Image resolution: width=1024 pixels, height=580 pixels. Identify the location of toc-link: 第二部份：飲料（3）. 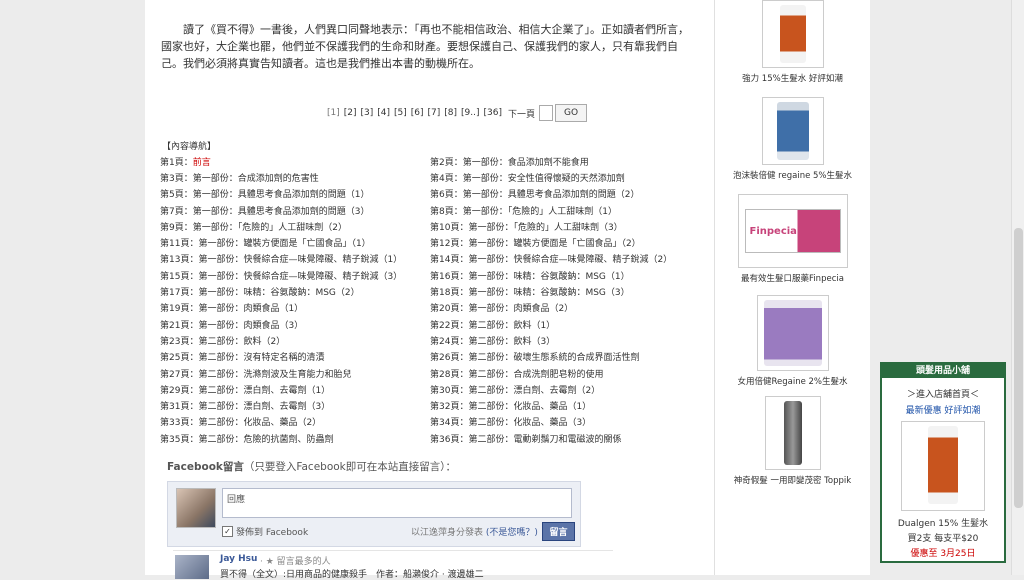
(511, 342).